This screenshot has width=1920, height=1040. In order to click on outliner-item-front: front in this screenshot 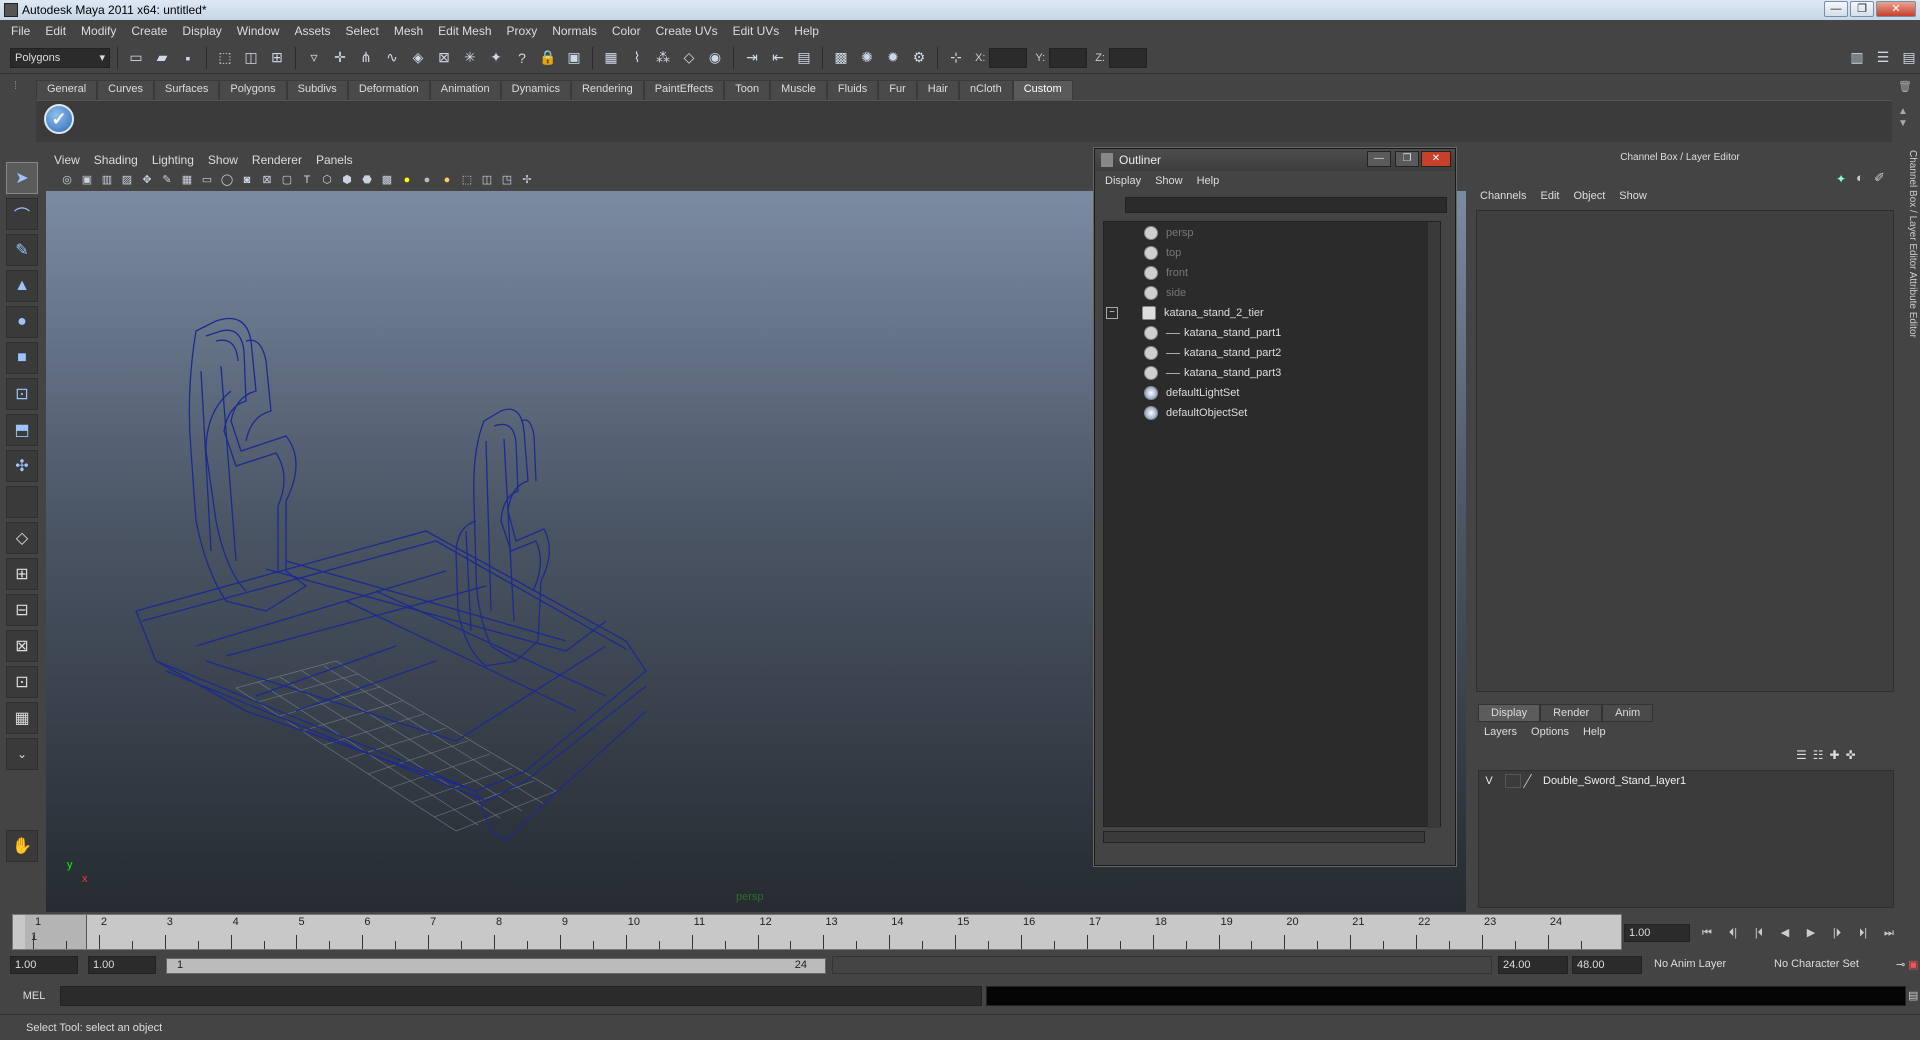, I will do `click(1166, 273)`.